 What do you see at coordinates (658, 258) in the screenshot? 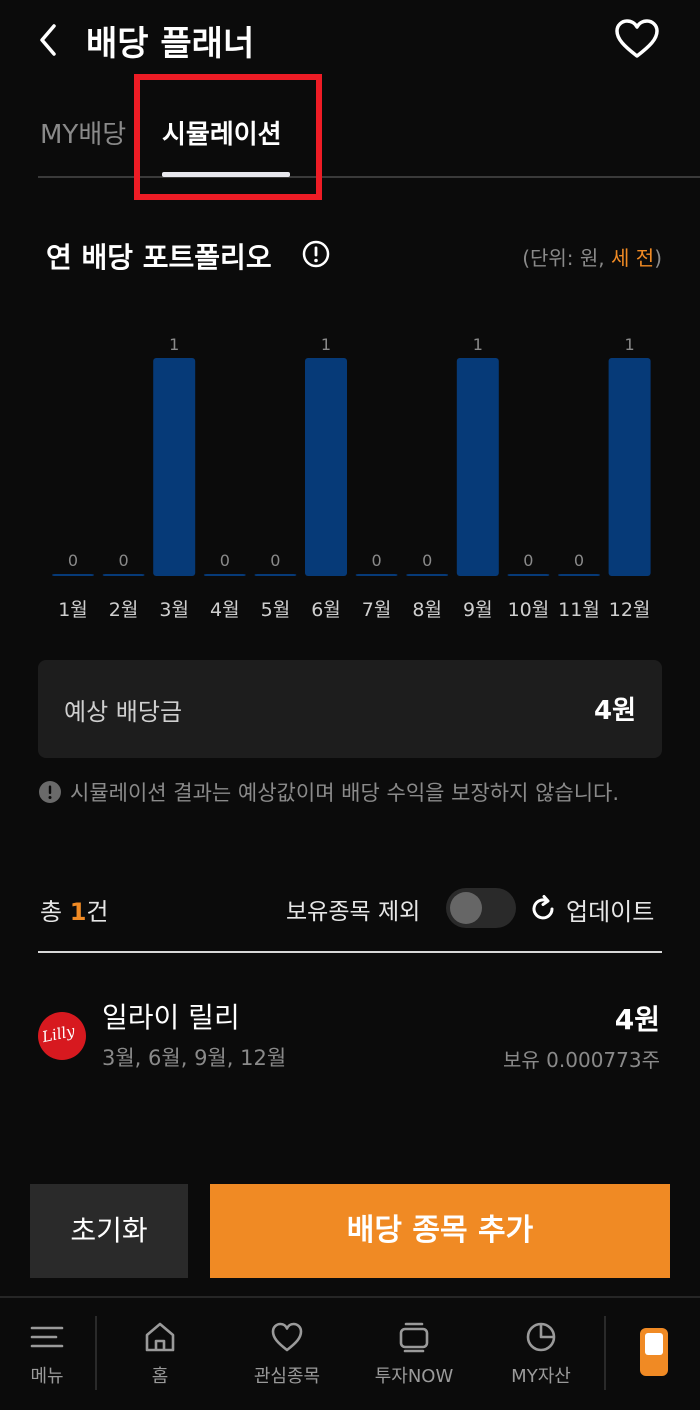
I see `unit-suffix: )` at bounding box center [658, 258].